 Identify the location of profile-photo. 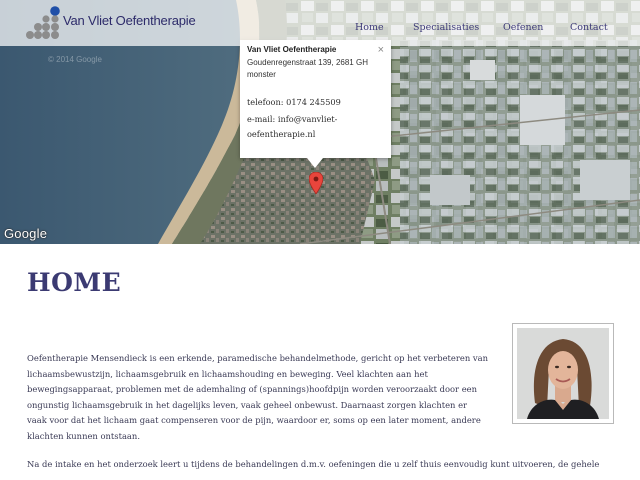
(563, 373).